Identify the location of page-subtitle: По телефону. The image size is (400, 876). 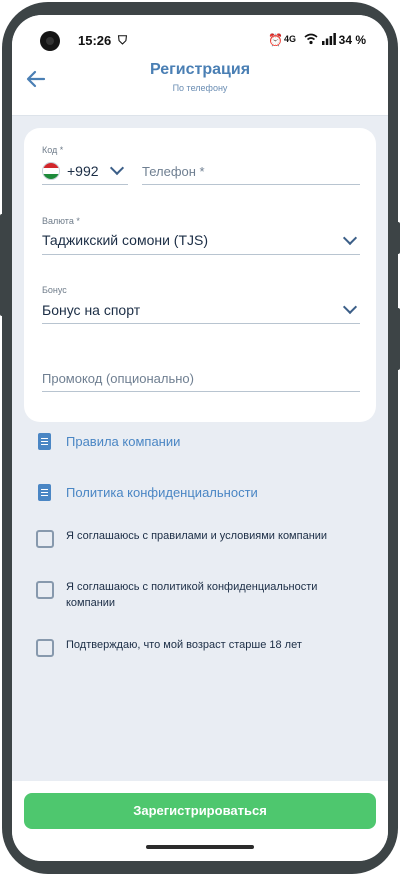
(200, 88).